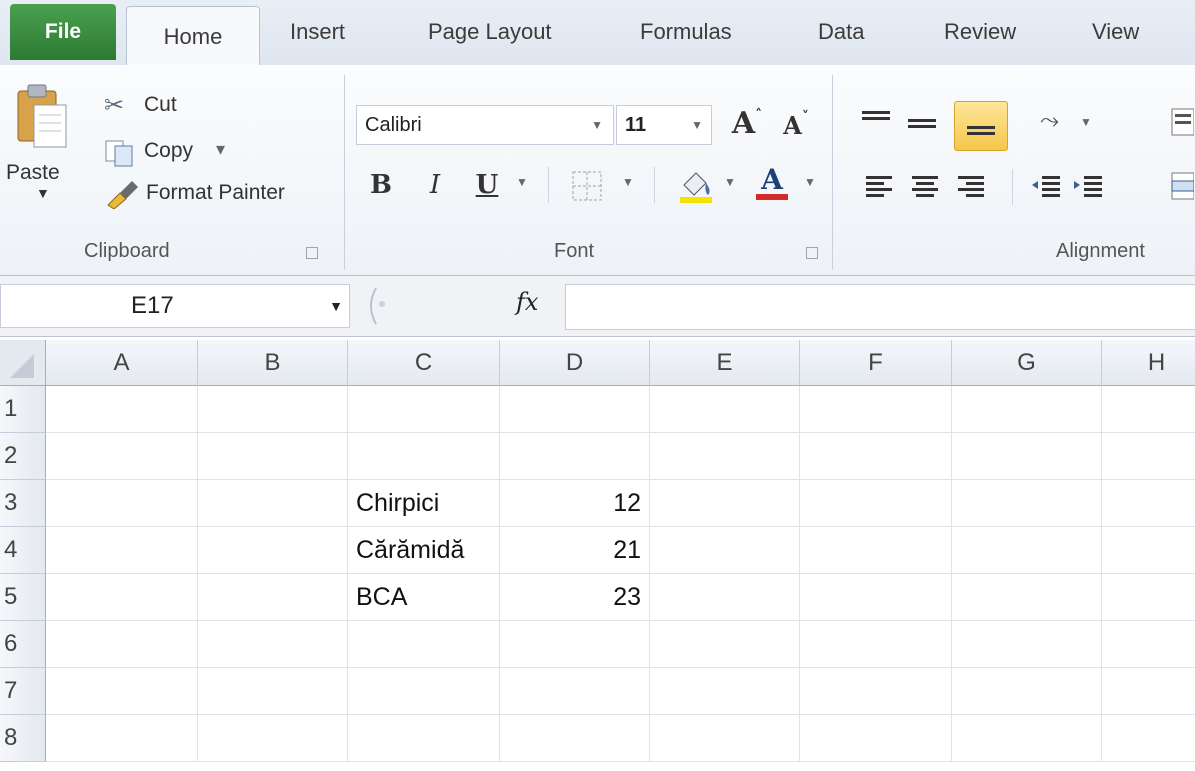 The image size is (1195, 771). Describe the element at coordinates (424, 691) in the screenshot. I see `cell-c7` at that location.